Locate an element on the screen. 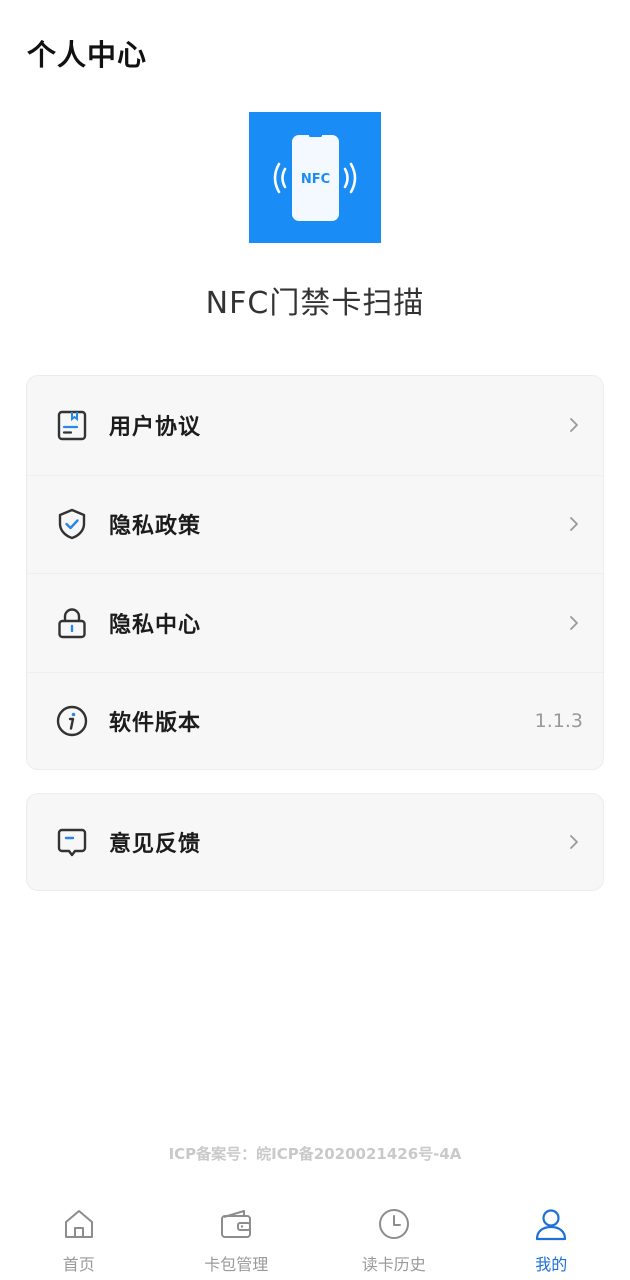  menu-item-label: 意见反馈 is located at coordinates (155, 844).